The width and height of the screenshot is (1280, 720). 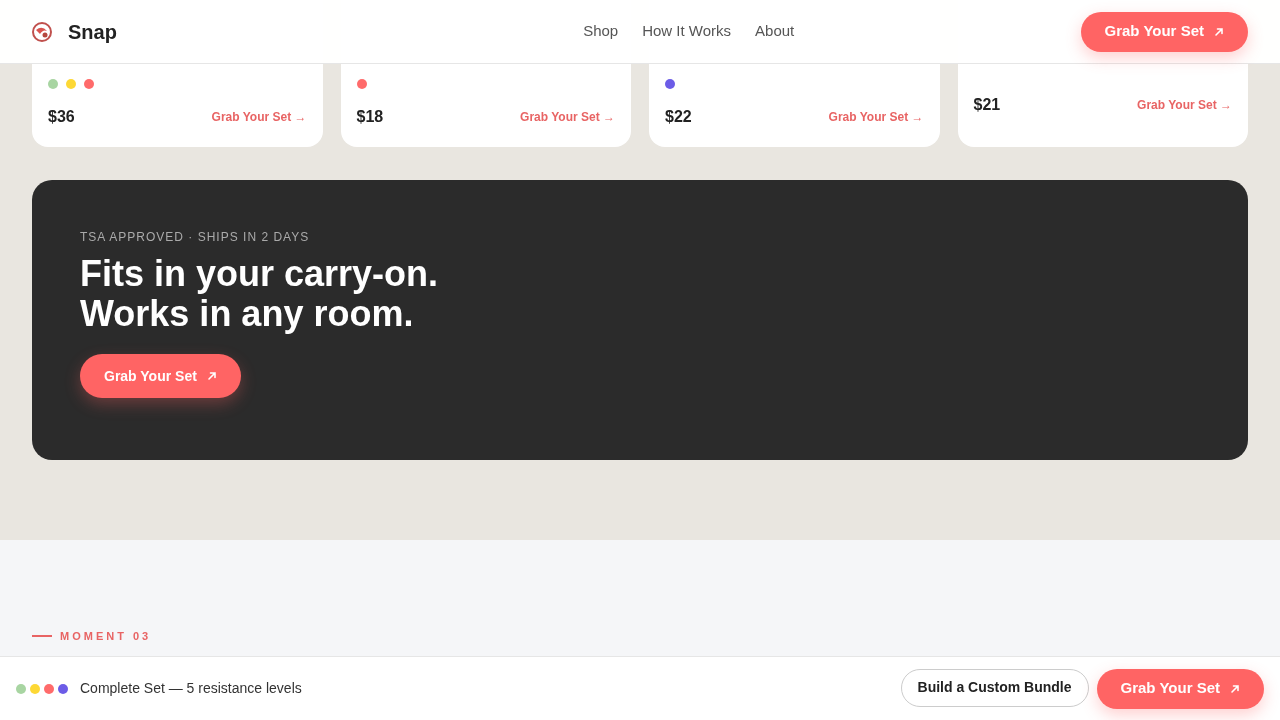 What do you see at coordinates (247, 314) in the screenshot?
I see `headline-line: Works in any room.` at bounding box center [247, 314].